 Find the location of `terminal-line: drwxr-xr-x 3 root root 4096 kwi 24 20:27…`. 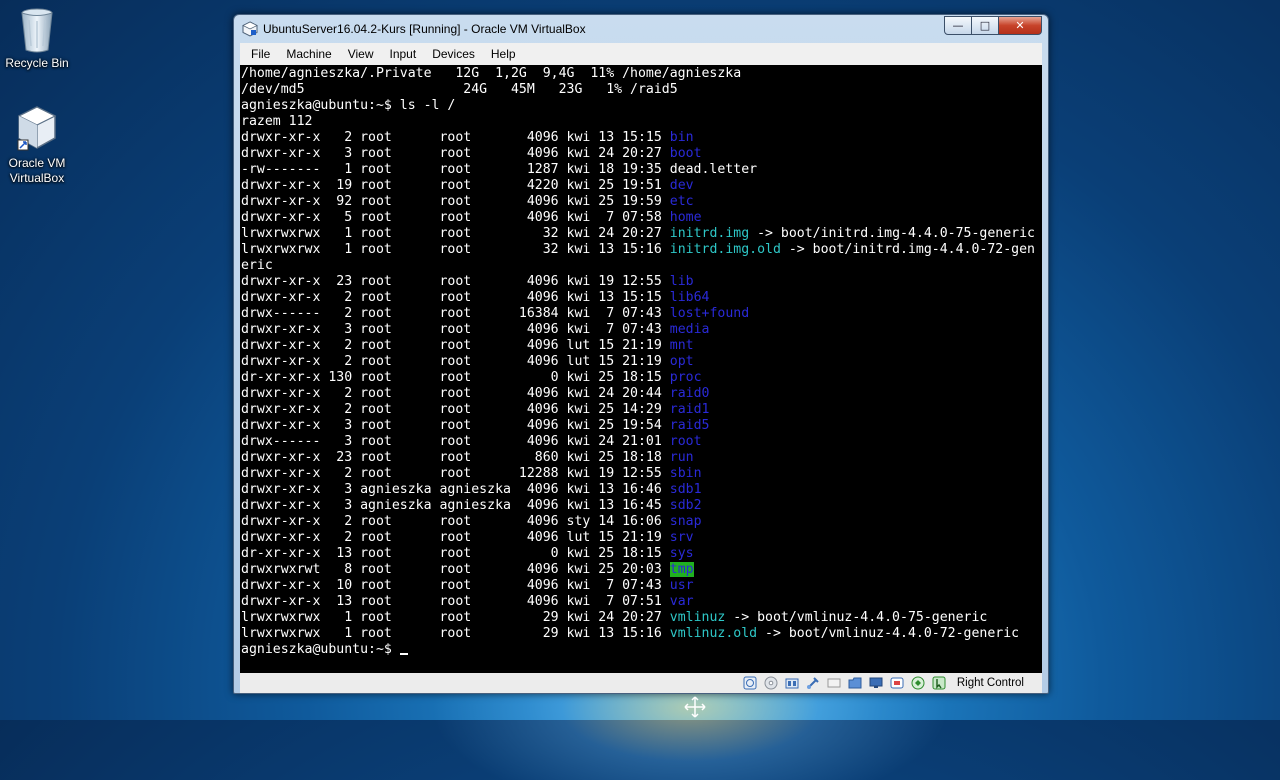

terminal-line: drwxr-xr-x 3 root root 4096 kwi 24 20:27… is located at coordinates (638, 154).